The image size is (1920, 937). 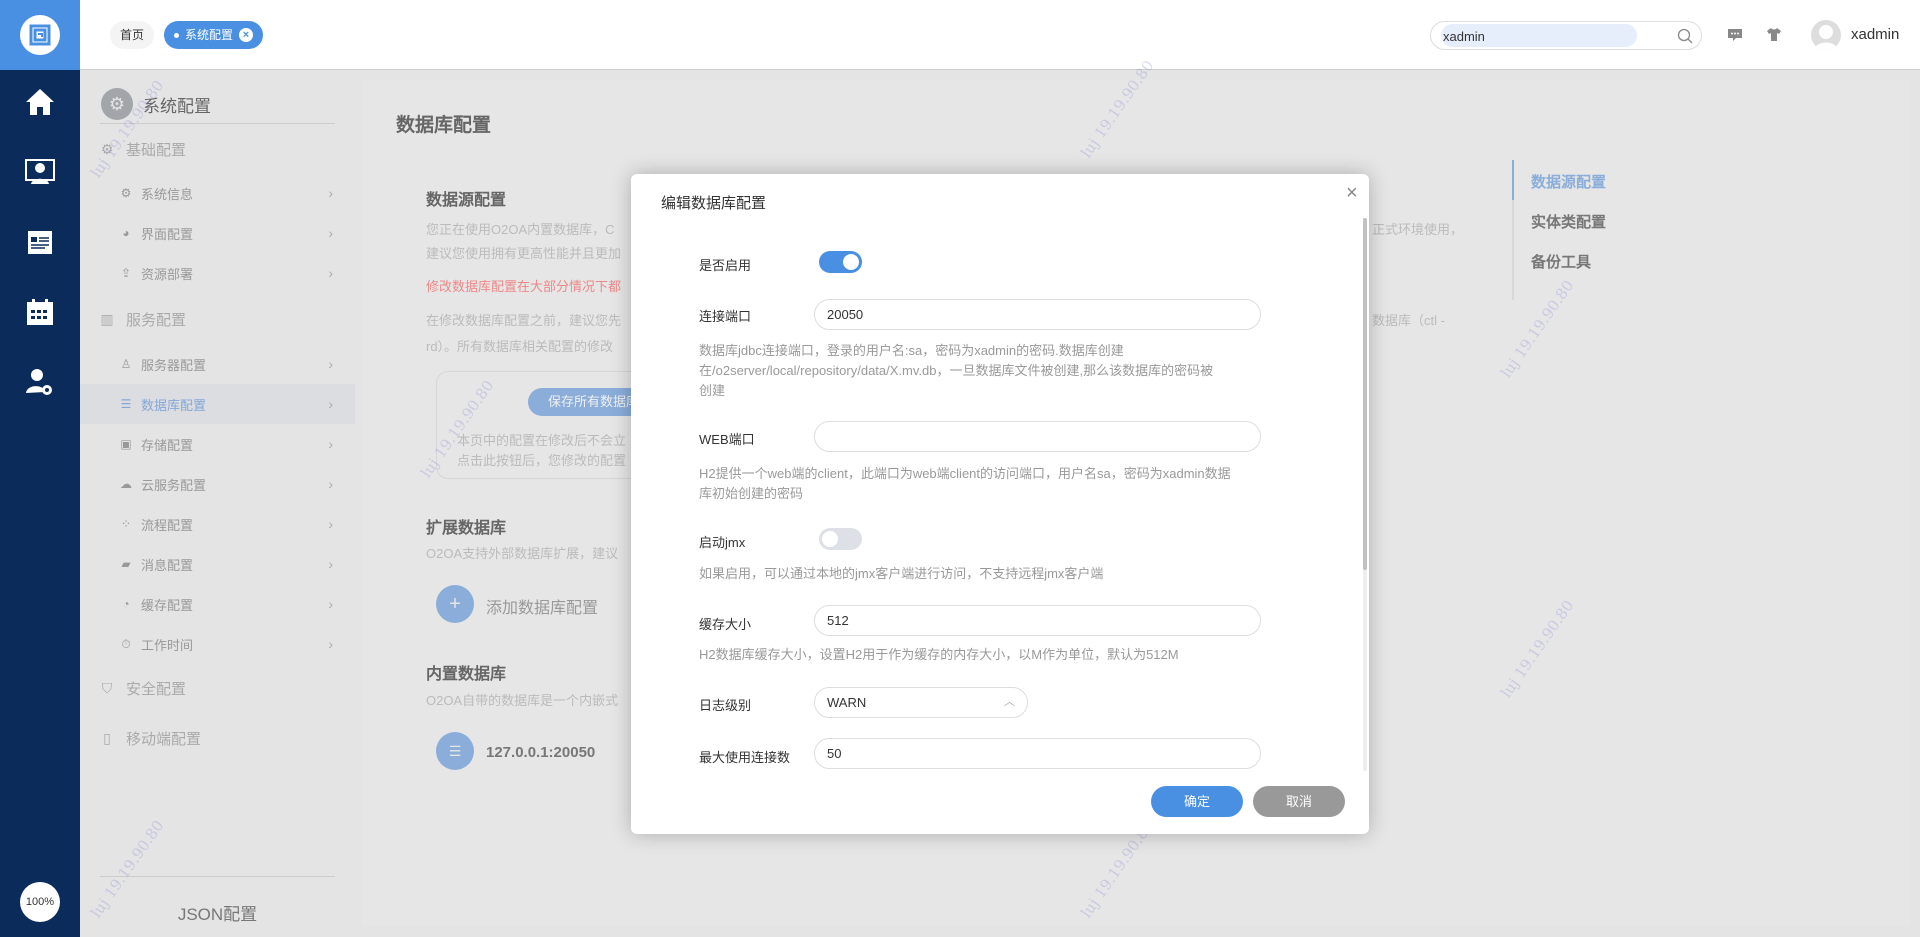 What do you see at coordinates (107, 319) in the screenshot?
I see `server-icon: ▥` at bounding box center [107, 319].